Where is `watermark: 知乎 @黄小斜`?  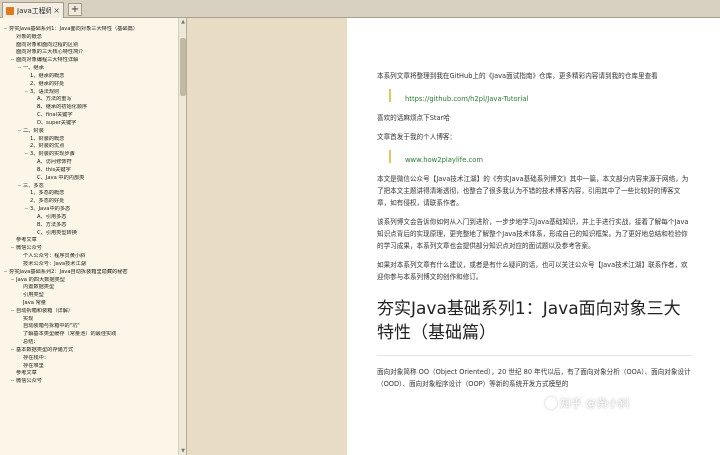
watermark: 知乎 @黄小斜 is located at coordinates (587, 403).